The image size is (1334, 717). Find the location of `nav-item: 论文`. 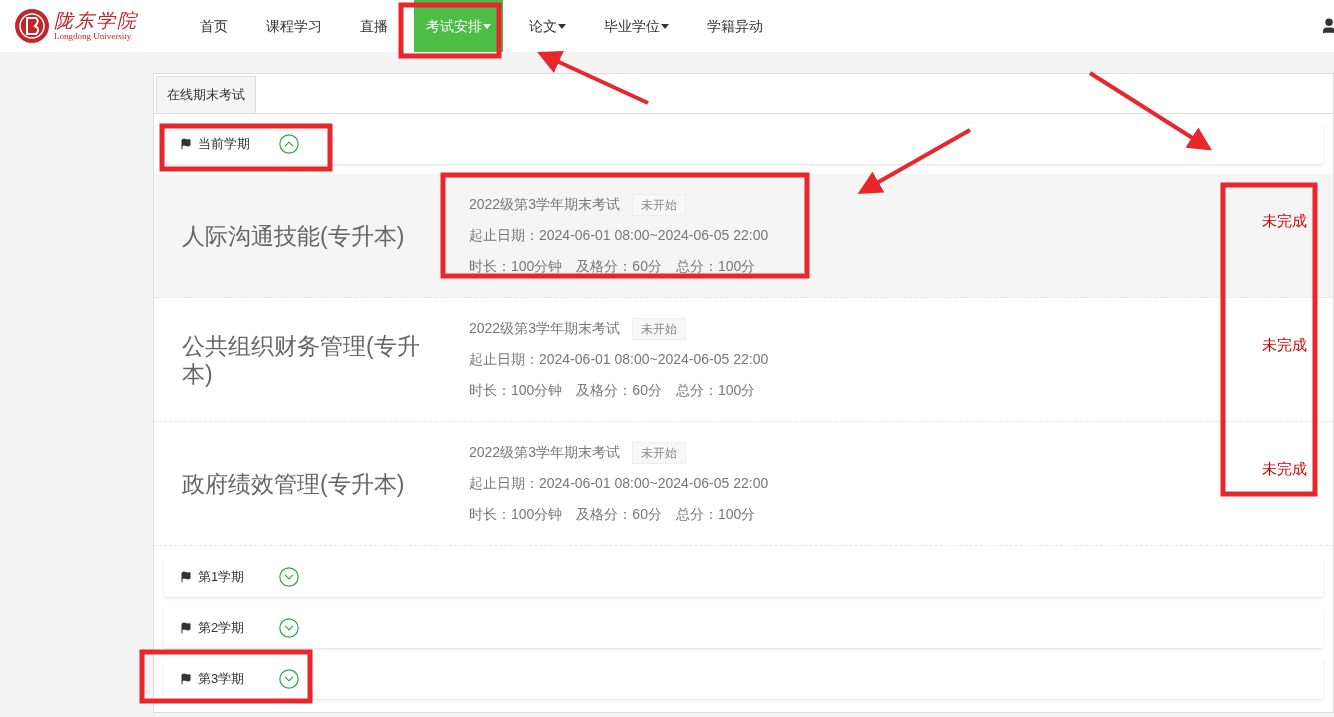

nav-item: 论文 is located at coordinates (547, 26).